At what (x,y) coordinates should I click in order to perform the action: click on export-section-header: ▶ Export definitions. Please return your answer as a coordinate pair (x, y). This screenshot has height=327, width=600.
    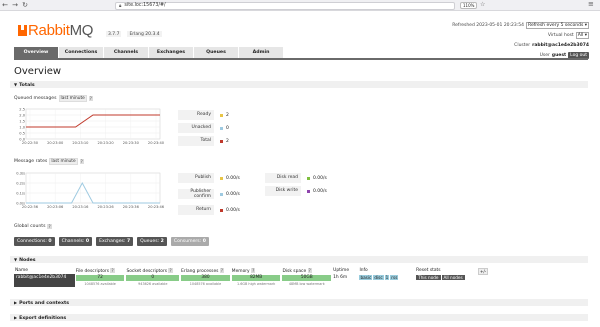
    Looking at the image, I should click on (299, 317).